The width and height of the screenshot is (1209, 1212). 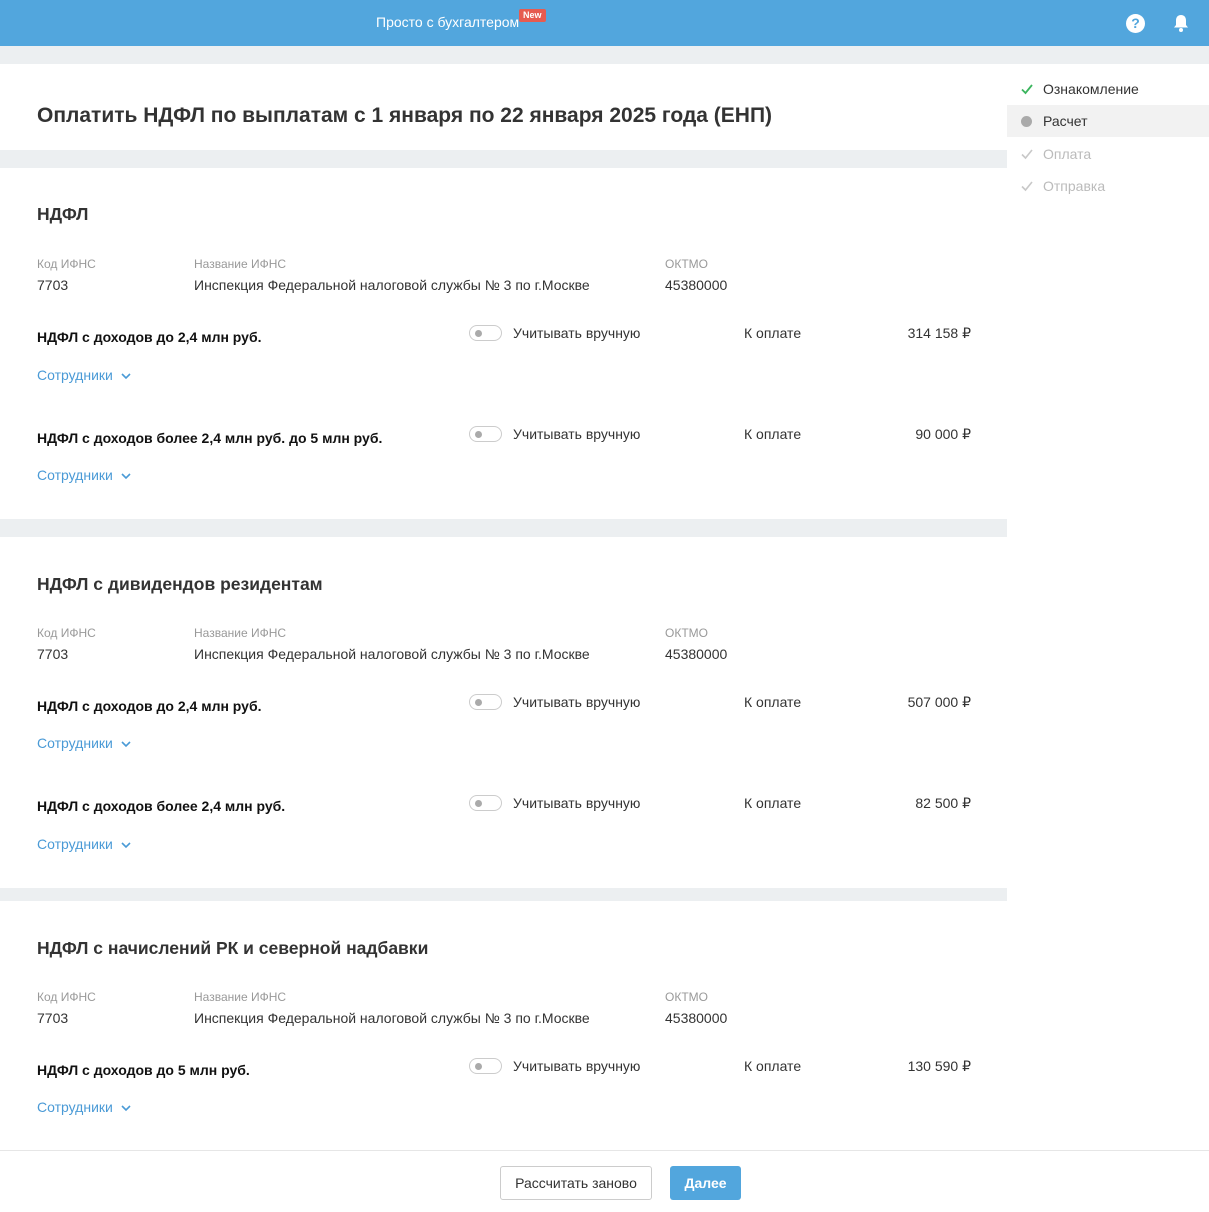 I want to click on step-calculation: Расчет, so click(x=1108, y=121).